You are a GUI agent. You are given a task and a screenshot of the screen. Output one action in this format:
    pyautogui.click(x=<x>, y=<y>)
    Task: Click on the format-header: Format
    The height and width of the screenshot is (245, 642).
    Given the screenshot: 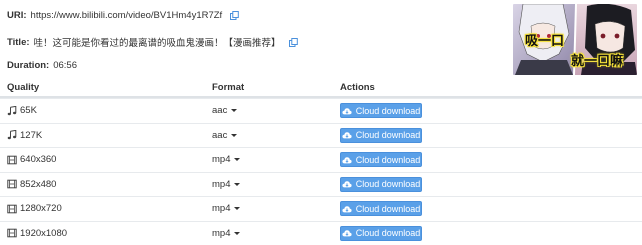 What is the action you would take?
    pyautogui.click(x=228, y=87)
    